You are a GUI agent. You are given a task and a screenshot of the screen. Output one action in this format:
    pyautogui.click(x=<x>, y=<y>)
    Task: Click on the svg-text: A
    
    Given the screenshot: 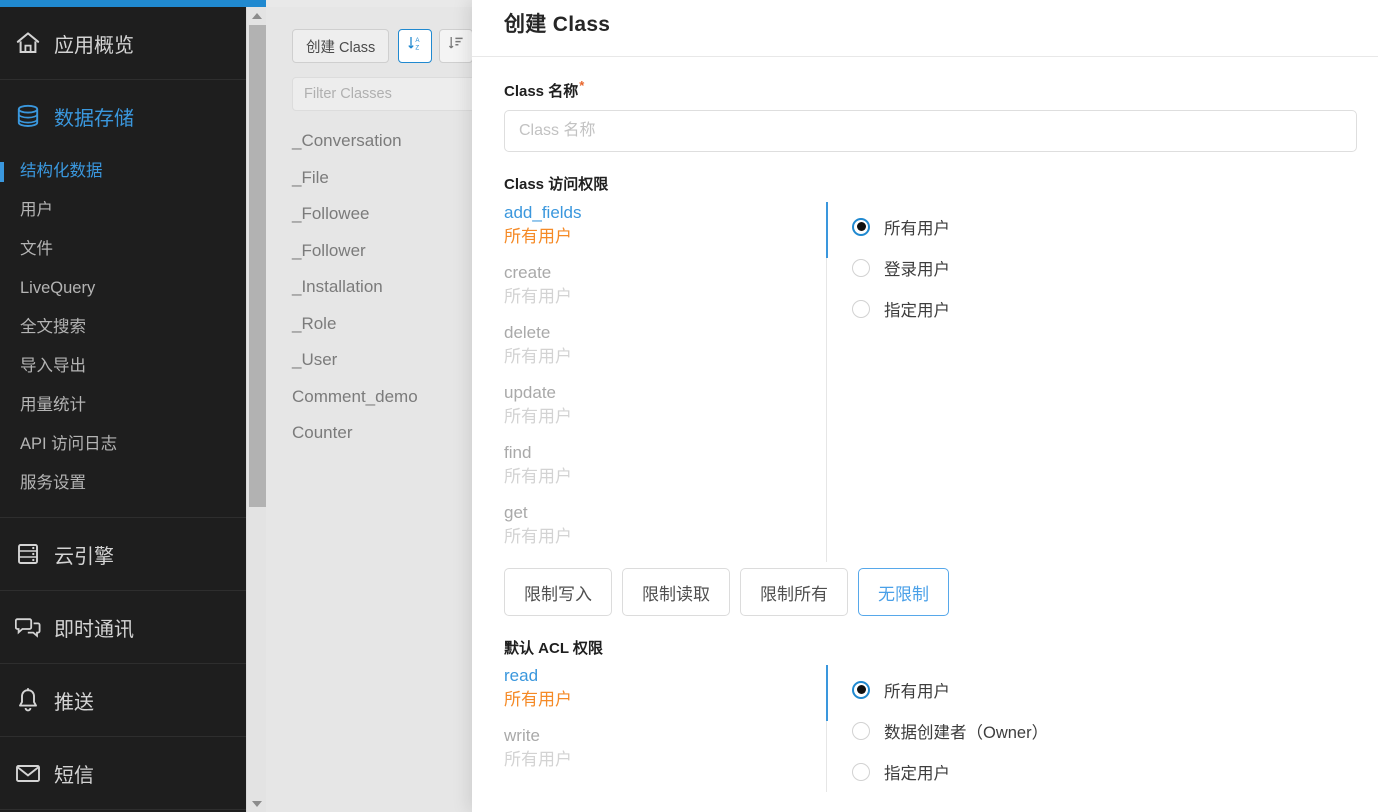 What is the action you would take?
    pyautogui.click(x=417, y=40)
    